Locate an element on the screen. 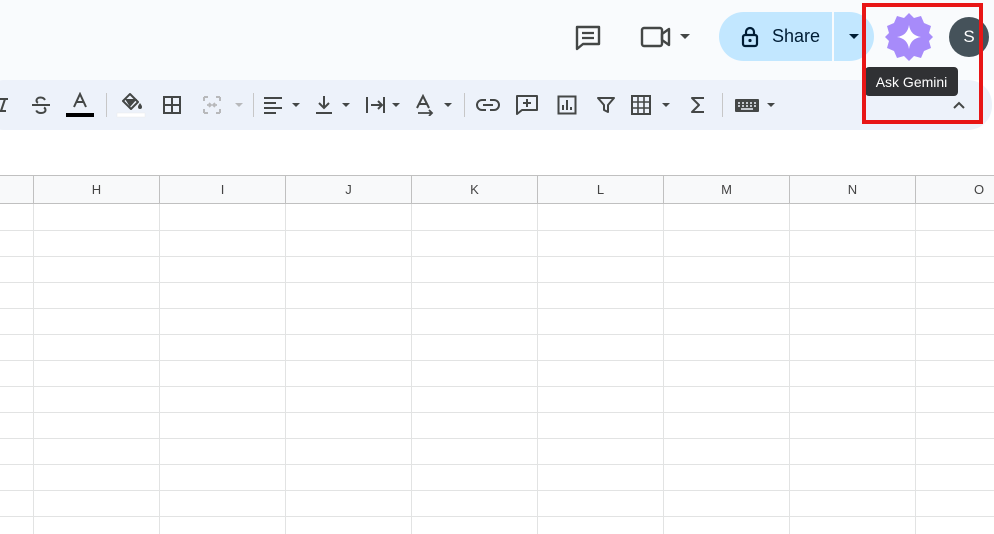  highlight-box is located at coordinates (922, 63).